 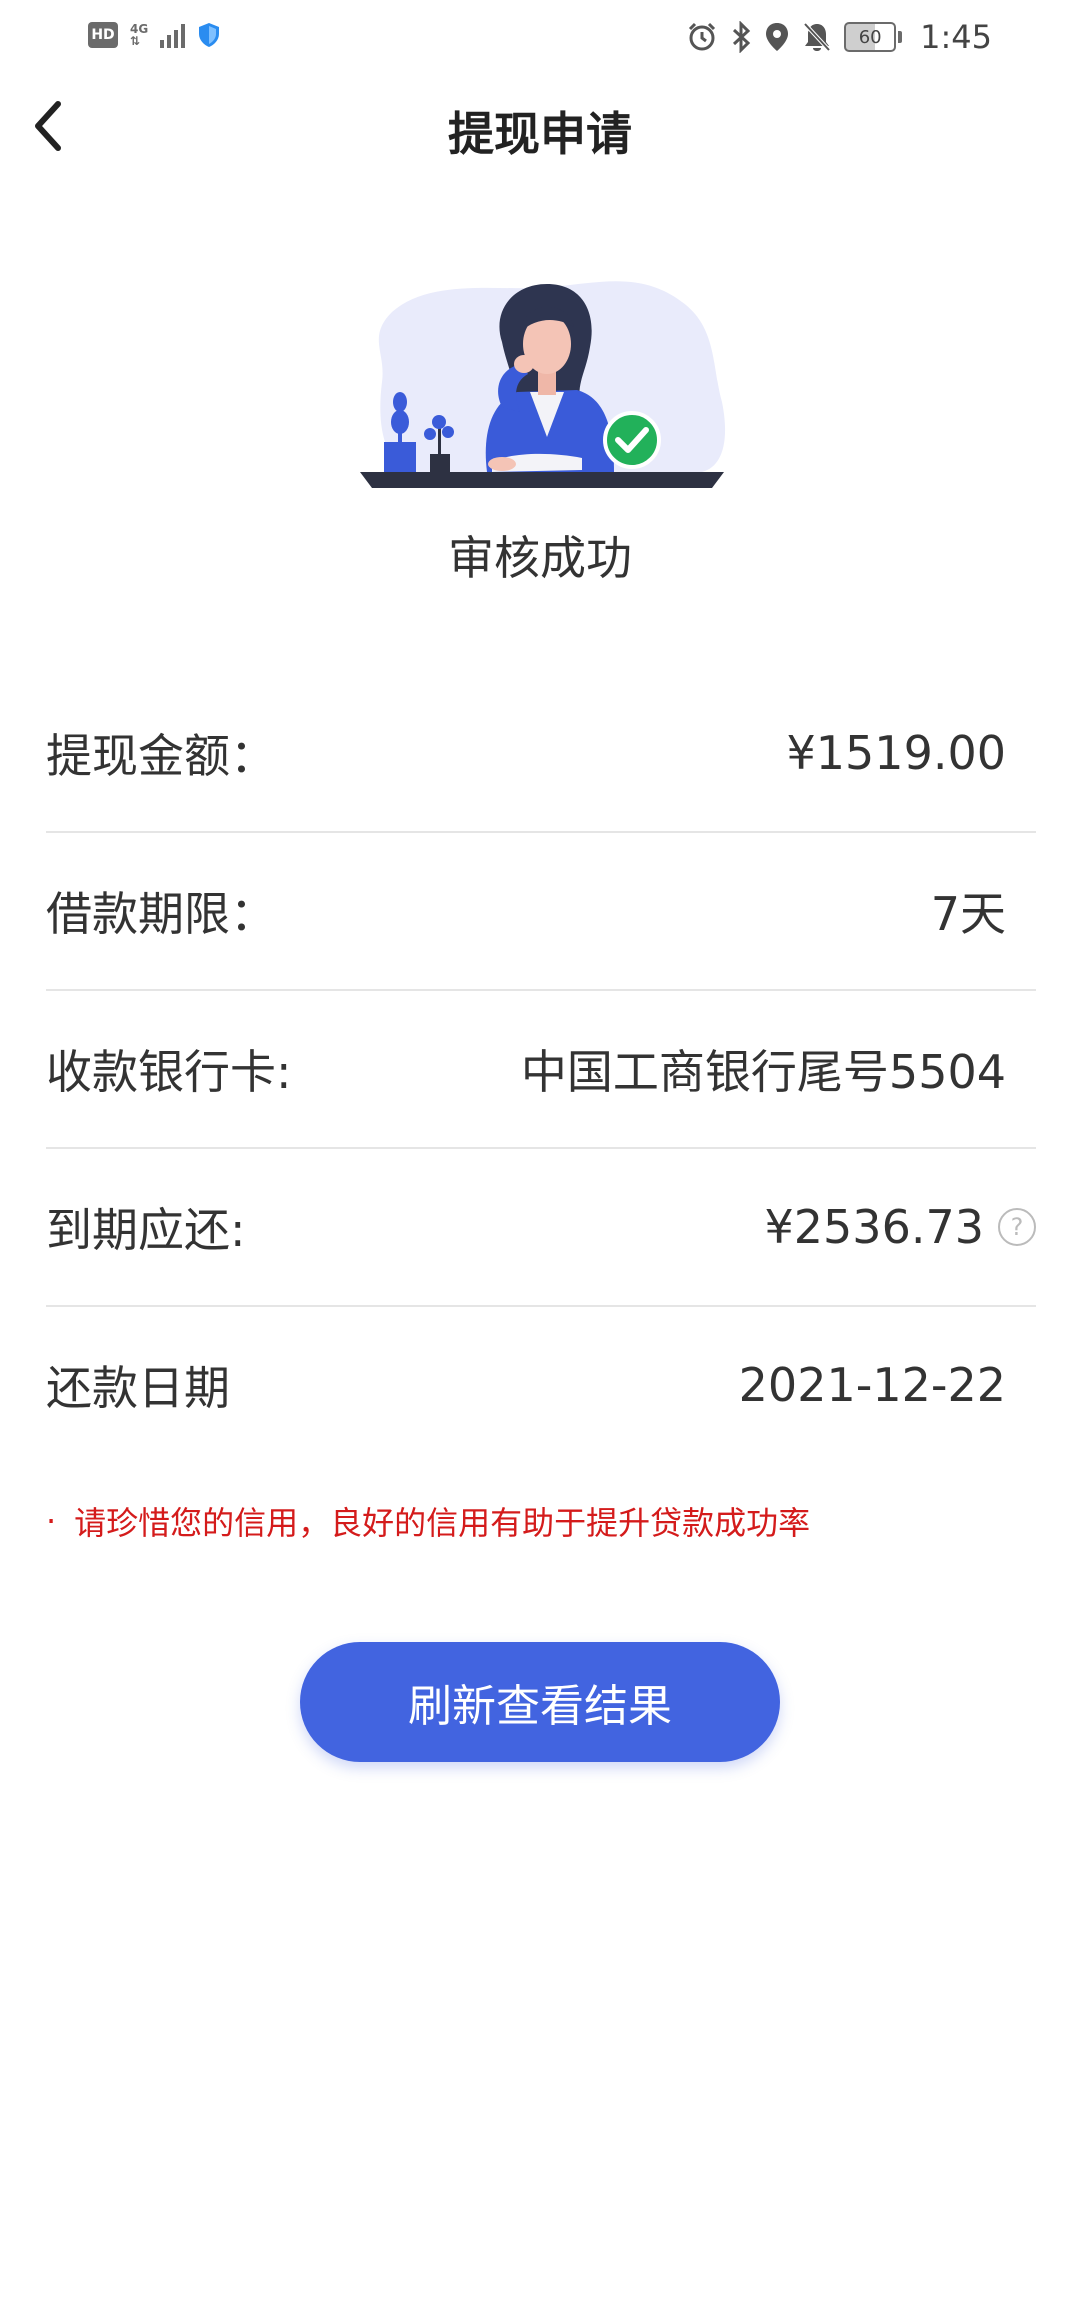 What do you see at coordinates (161, 756) in the screenshot?
I see `detail-label: 提现金额：` at bounding box center [161, 756].